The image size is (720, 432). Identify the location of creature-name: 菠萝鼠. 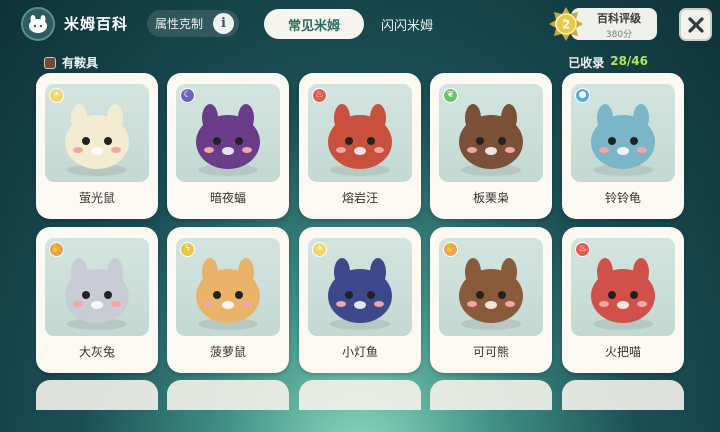
(227, 352).